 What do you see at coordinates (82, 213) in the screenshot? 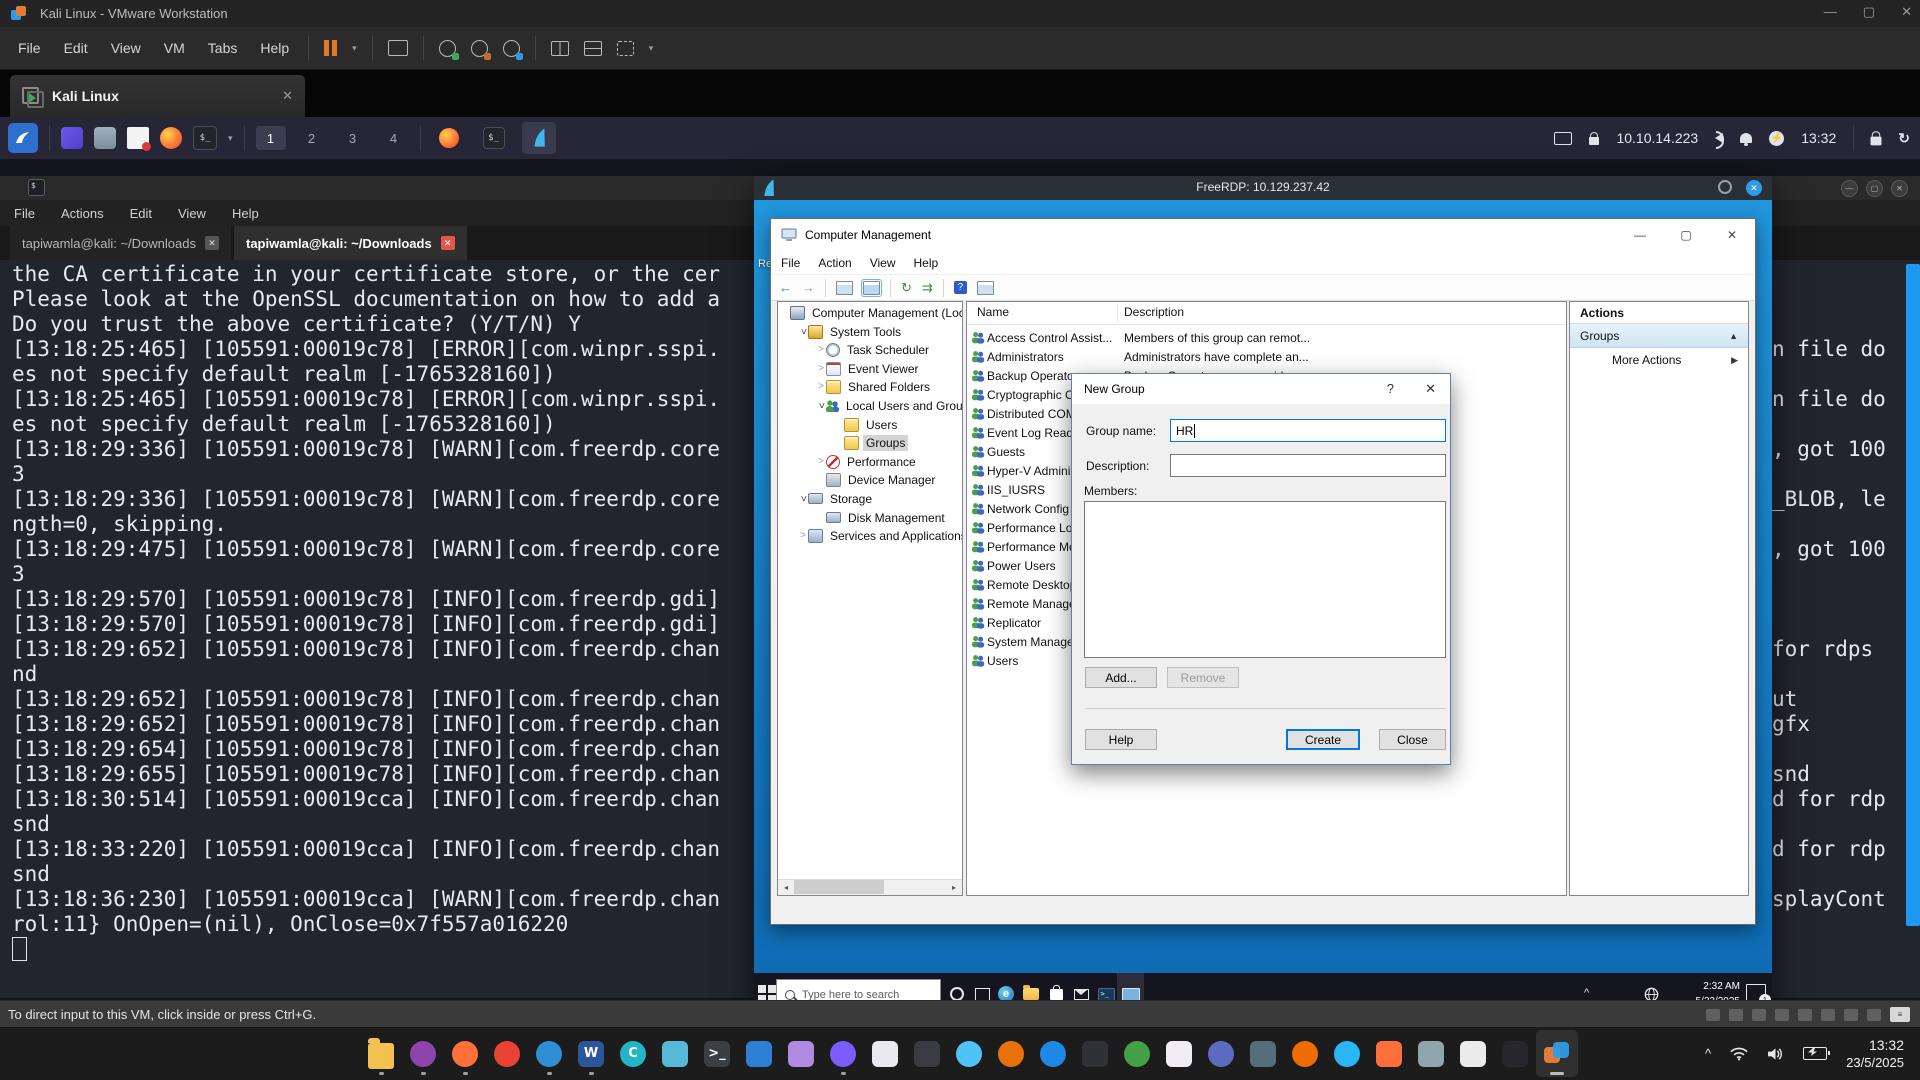
I see `terminal-menu-actions: Actions` at bounding box center [82, 213].